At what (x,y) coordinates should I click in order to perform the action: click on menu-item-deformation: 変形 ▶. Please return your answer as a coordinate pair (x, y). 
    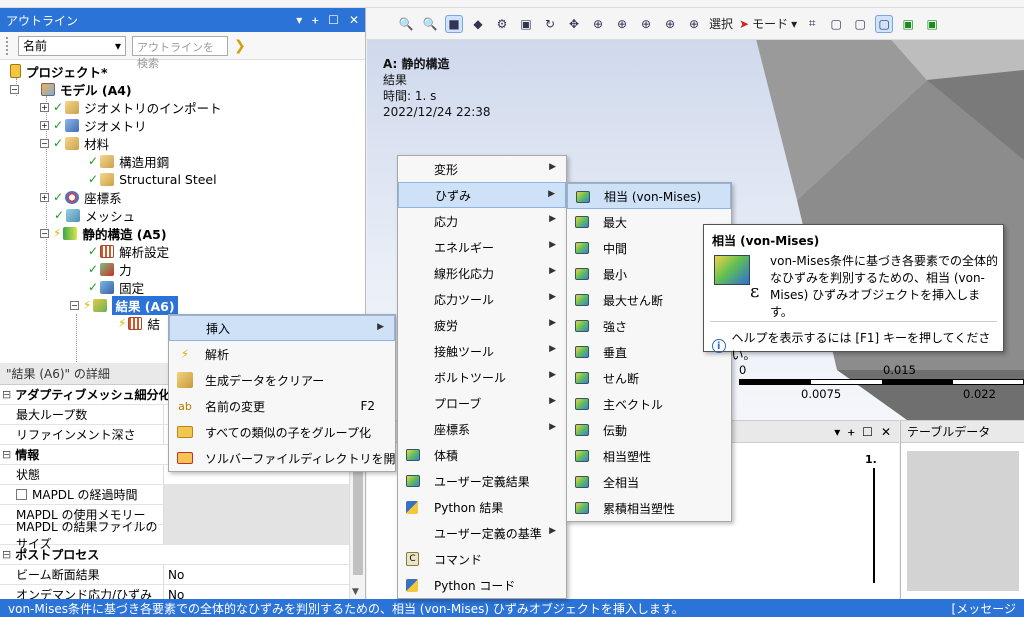
    Looking at the image, I should click on (482, 169).